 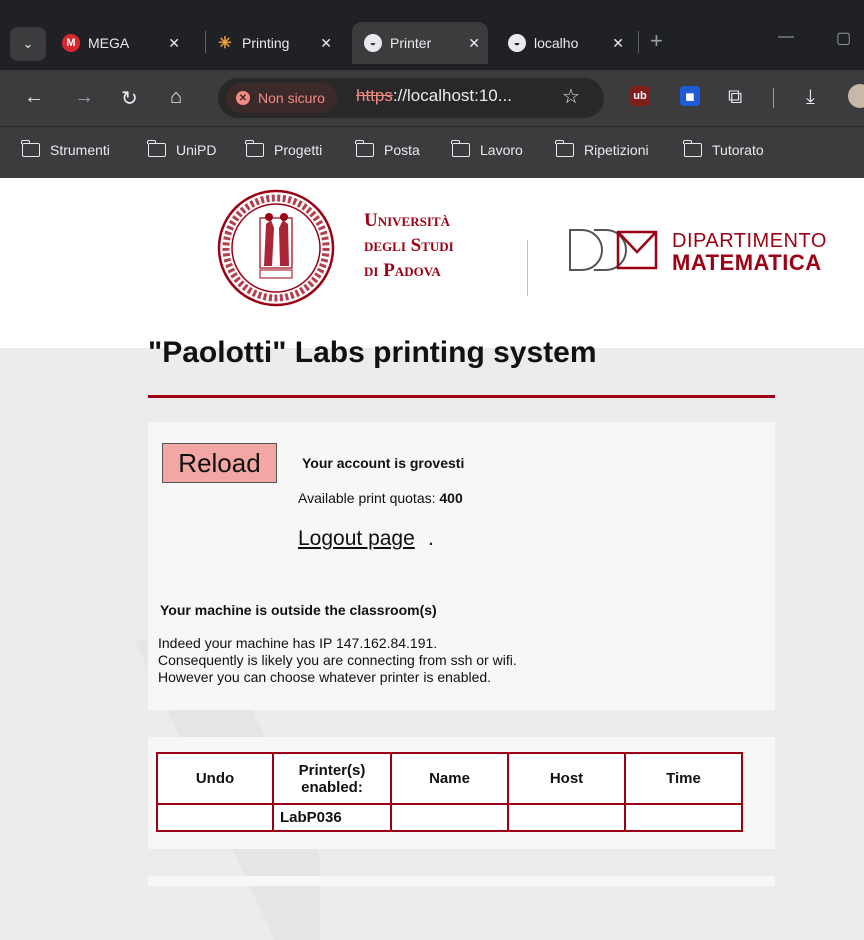 What do you see at coordinates (71, 43) in the screenshot?
I see `mega-icon: M` at bounding box center [71, 43].